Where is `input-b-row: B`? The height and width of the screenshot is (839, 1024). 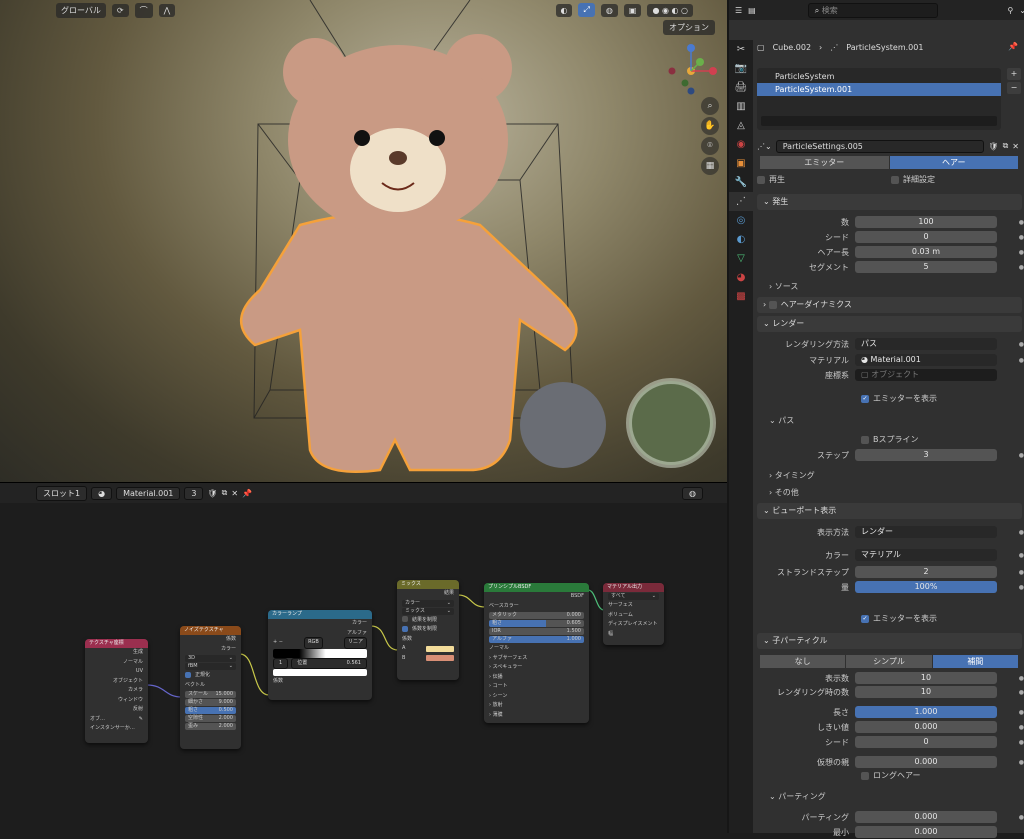 input-b-row: B is located at coordinates (428, 659).